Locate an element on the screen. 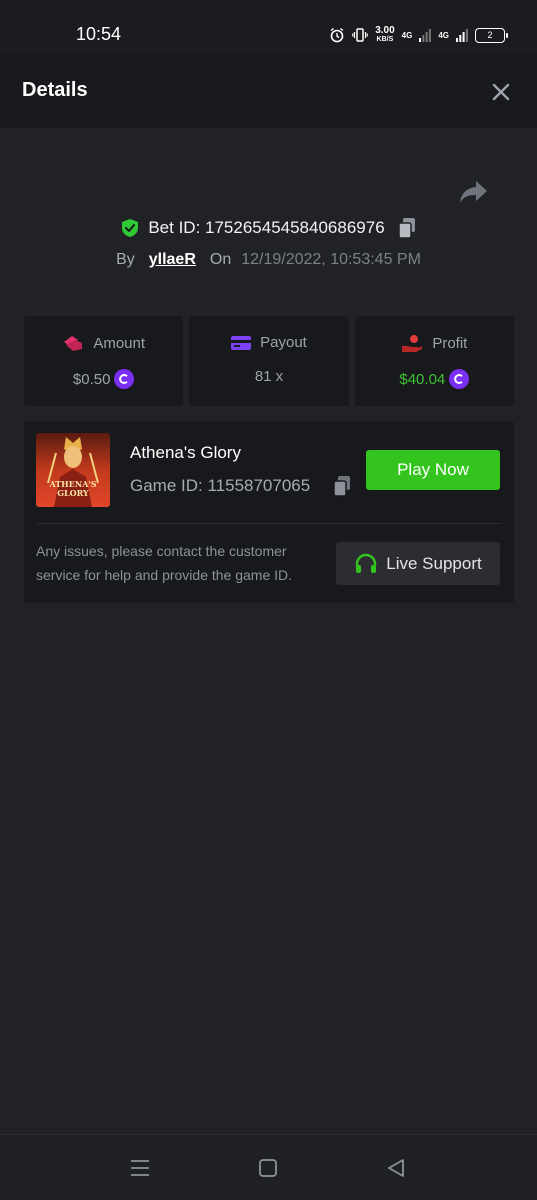 This screenshot has height=1200, width=537. play-now-button: Play Now is located at coordinates (433, 470).